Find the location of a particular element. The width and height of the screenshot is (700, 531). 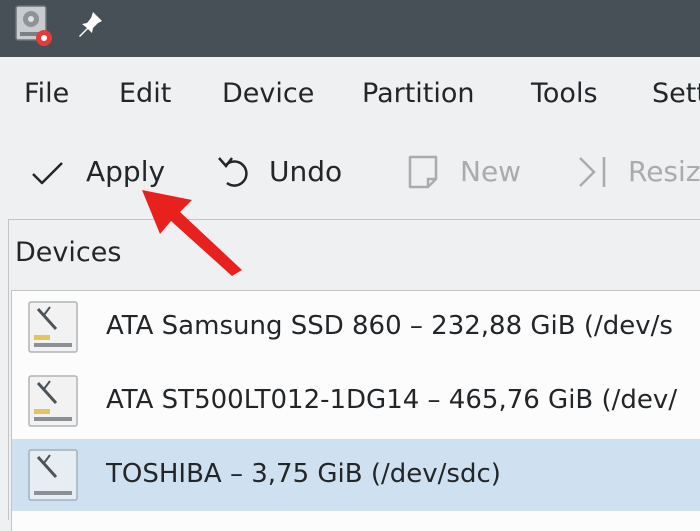

menu-edit: Edit is located at coordinates (145, 94).